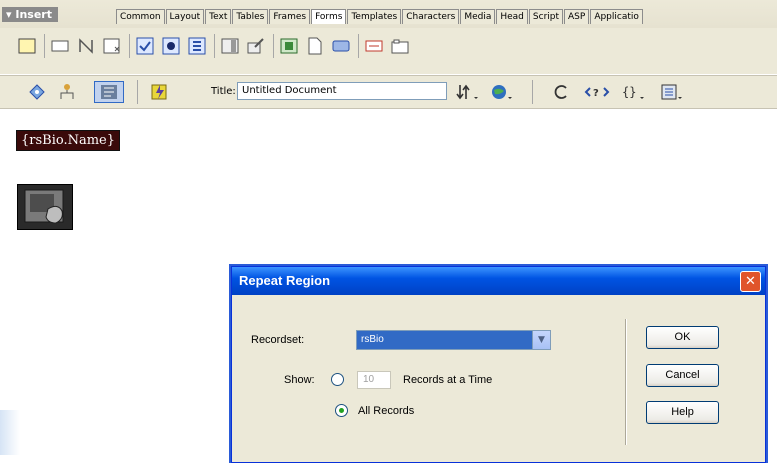 Image resolution: width=777 pixels, height=463 pixels. Describe the element at coordinates (171, 46) in the screenshot. I see `radio-button-icon` at that location.